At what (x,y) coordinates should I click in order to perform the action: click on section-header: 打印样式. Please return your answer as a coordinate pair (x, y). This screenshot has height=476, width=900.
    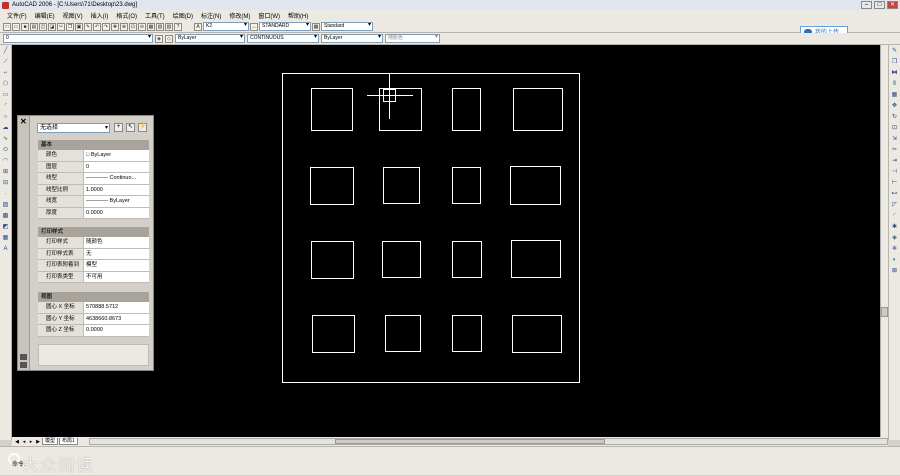
    Looking at the image, I should click on (93, 232).